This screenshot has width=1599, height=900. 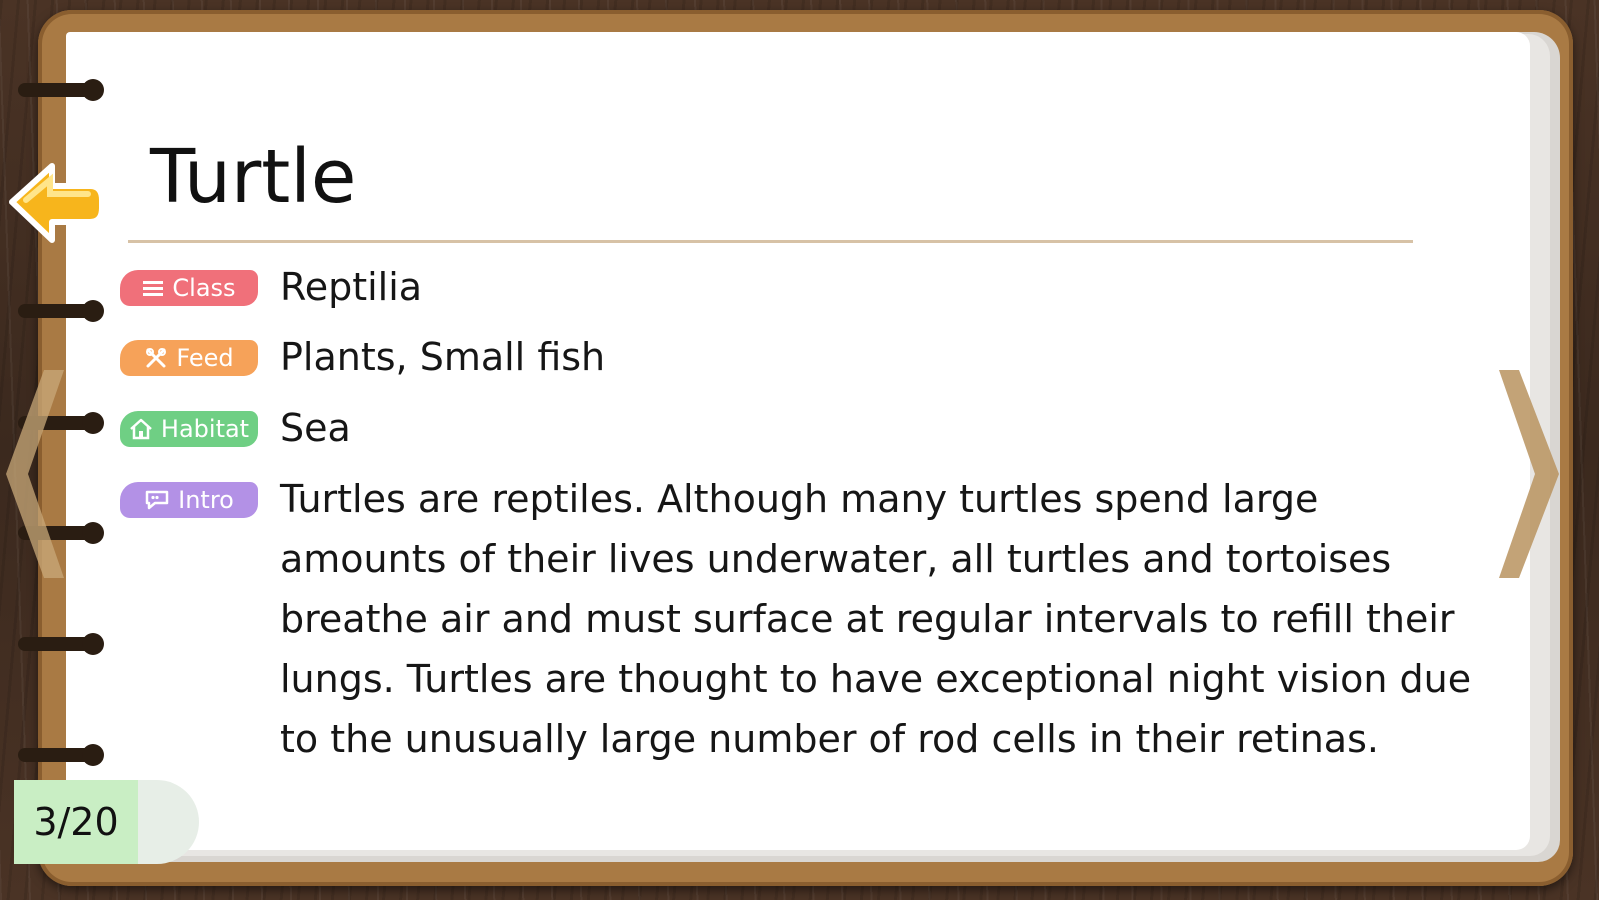 I want to click on back-button, so click(x=54, y=205).